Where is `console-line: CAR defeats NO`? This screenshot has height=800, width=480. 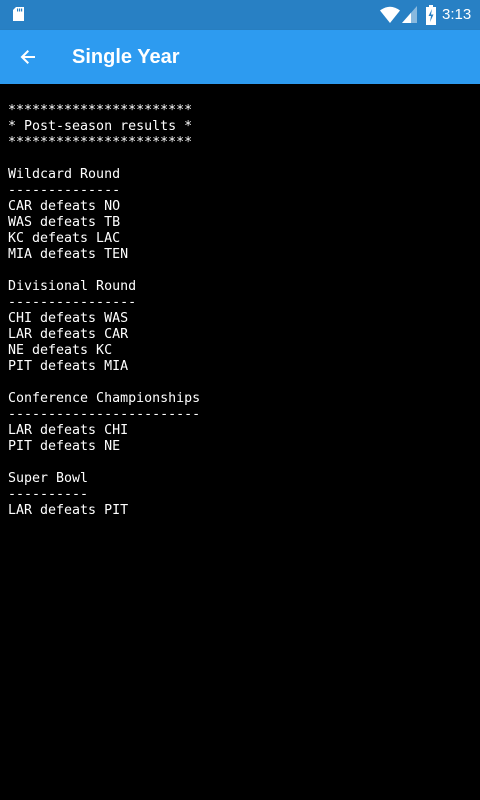 console-line: CAR defeats NO is located at coordinates (64, 206).